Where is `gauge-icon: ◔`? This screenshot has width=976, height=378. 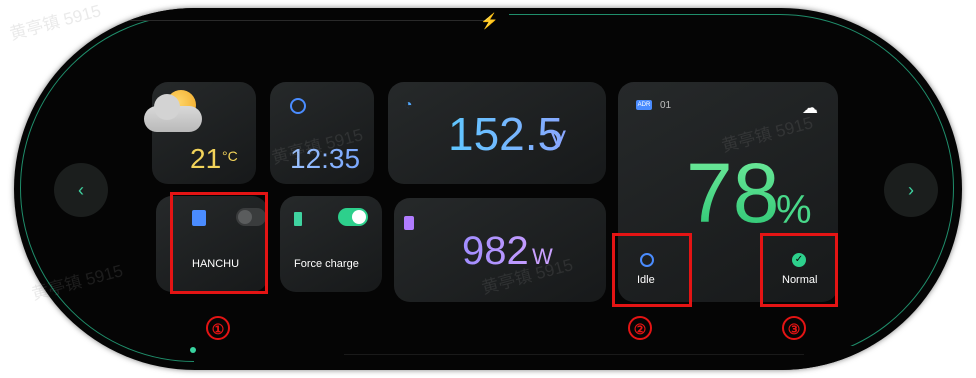 gauge-icon: ◔ is located at coordinates (408, 104).